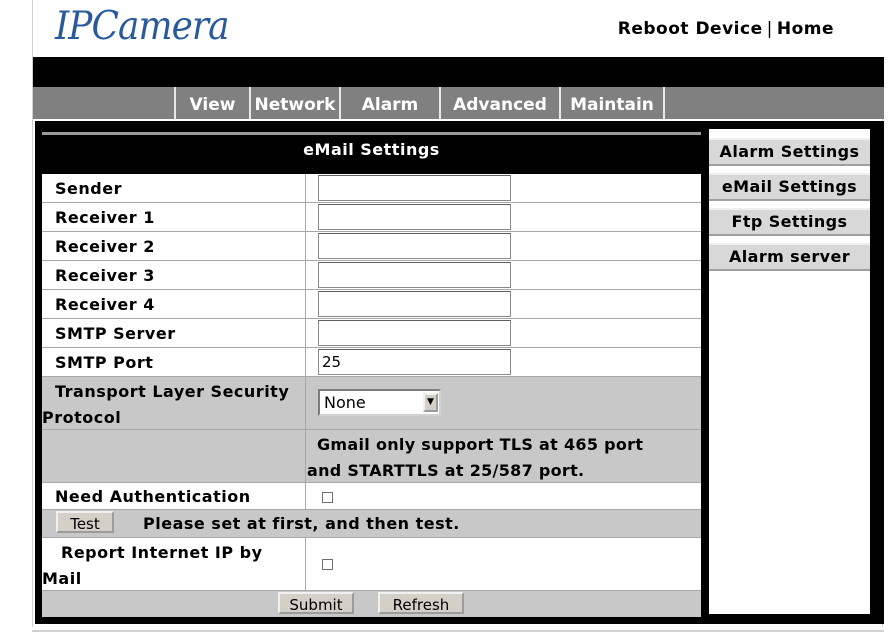  I want to click on tls-label-line1: Transport Layer Security, so click(172, 391).